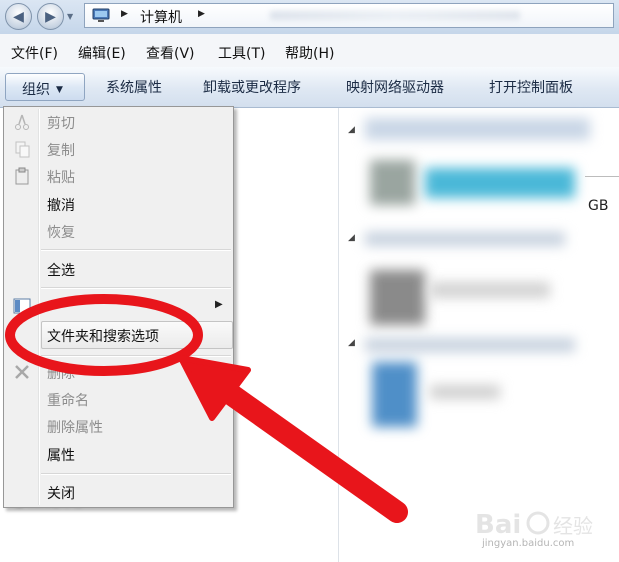  Describe the element at coordinates (101, 15) in the screenshot. I see `computer-icon` at that location.